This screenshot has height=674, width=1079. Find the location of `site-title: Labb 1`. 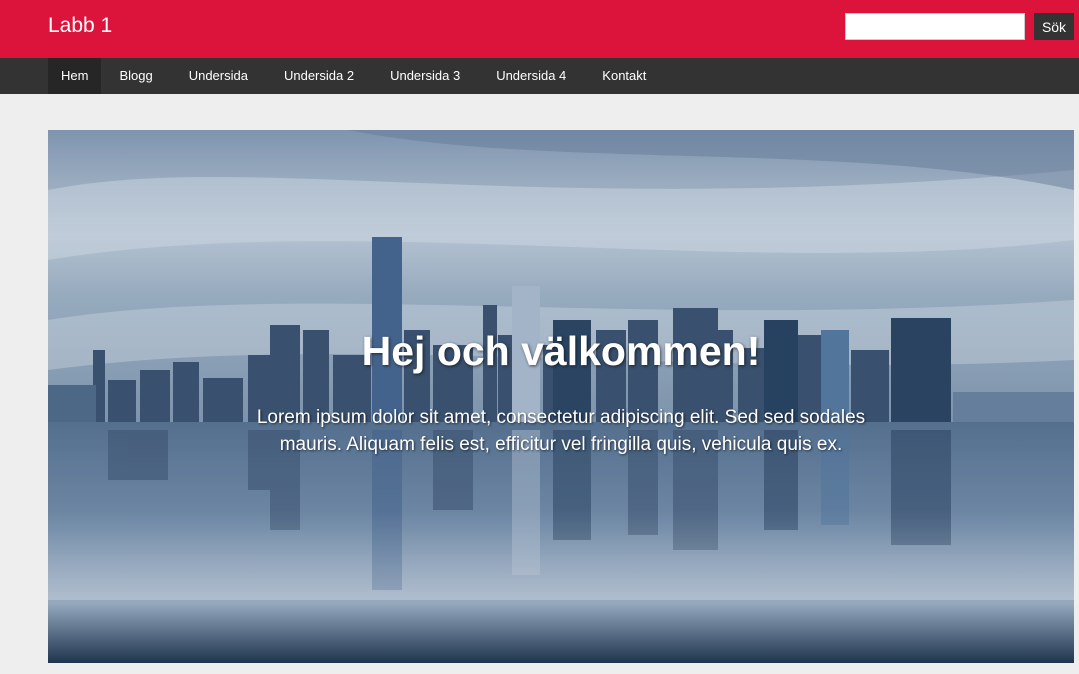

site-title: Labb 1 is located at coordinates (80, 26).